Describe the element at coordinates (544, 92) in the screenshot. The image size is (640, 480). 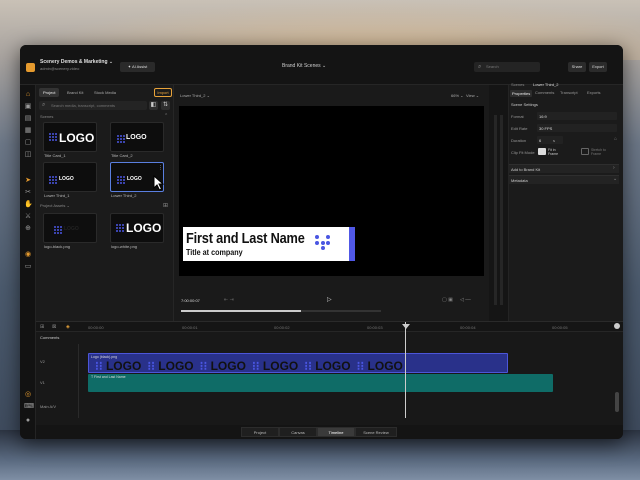
I see `tab-comments: Comments` at that location.